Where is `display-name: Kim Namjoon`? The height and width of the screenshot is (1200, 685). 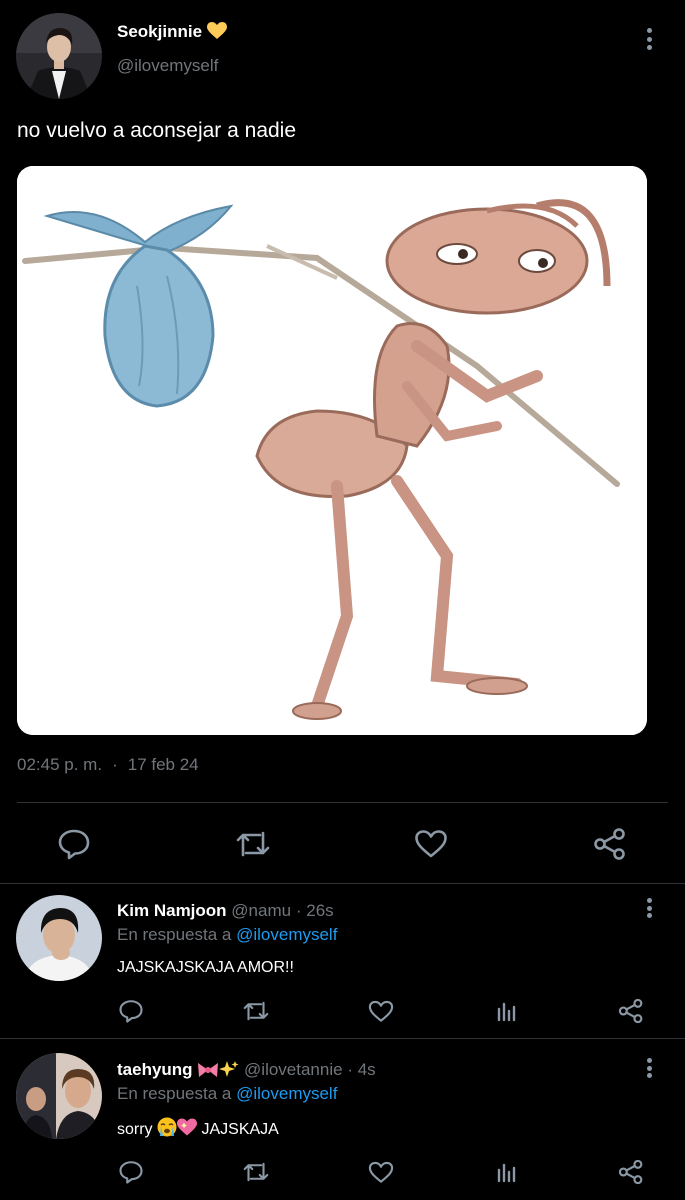 display-name: Kim Namjoon is located at coordinates (172, 910).